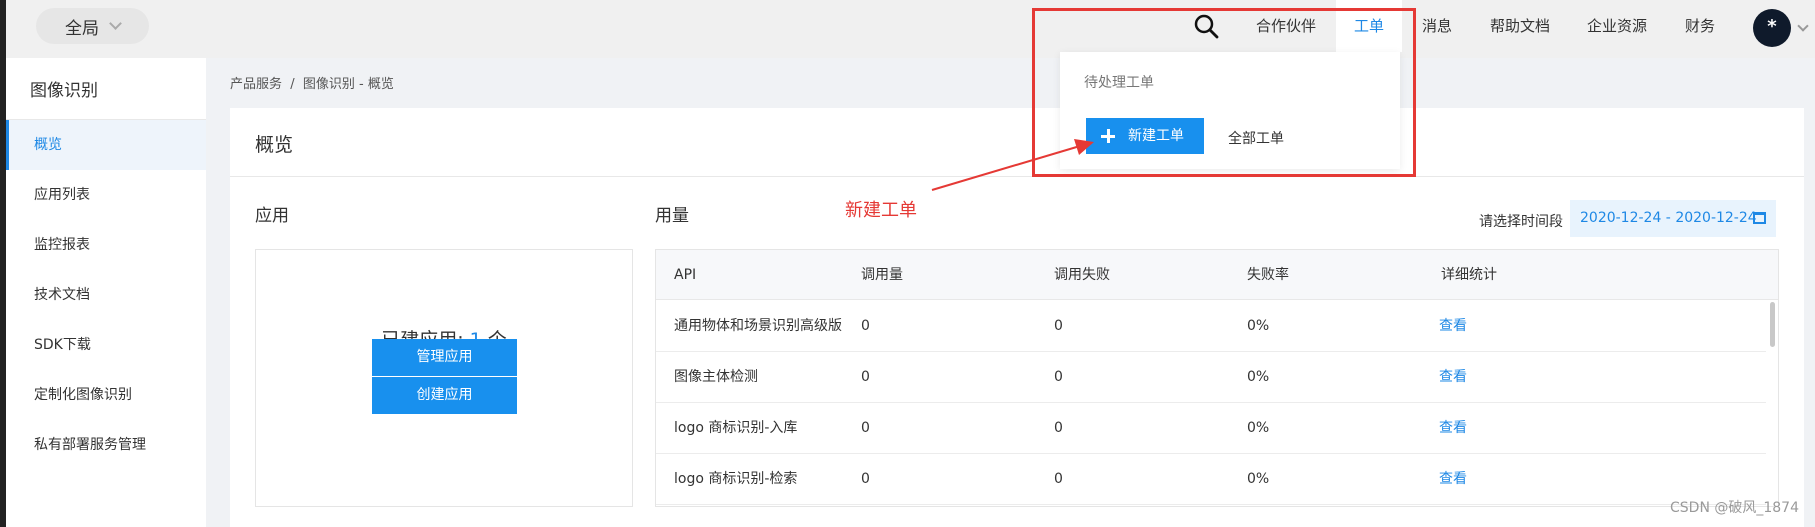 The height and width of the screenshot is (527, 1815). Describe the element at coordinates (106, 445) in the screenshot. I see `sidebar-item-private-deploy: 私有部署服务管理` at that location.